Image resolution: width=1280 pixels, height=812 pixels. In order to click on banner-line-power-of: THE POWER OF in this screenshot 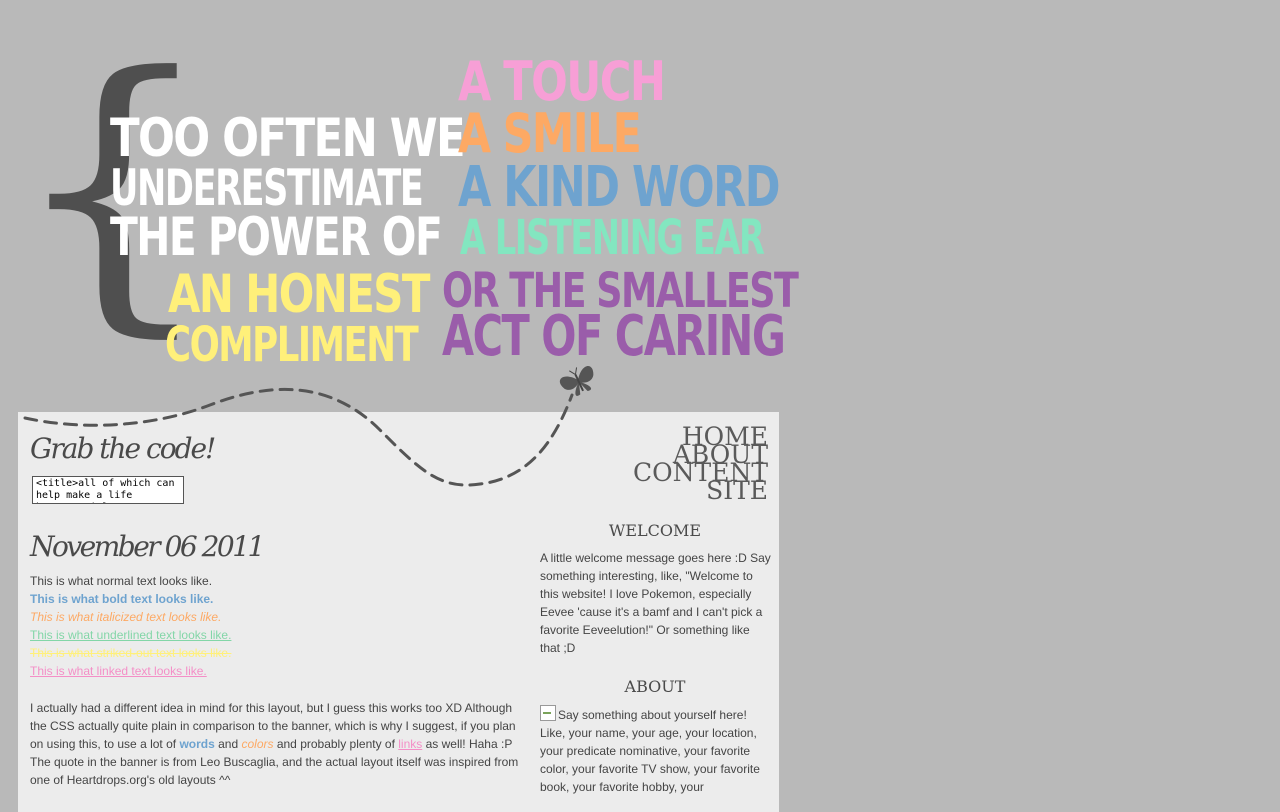, I will do `click(276, 237)`.